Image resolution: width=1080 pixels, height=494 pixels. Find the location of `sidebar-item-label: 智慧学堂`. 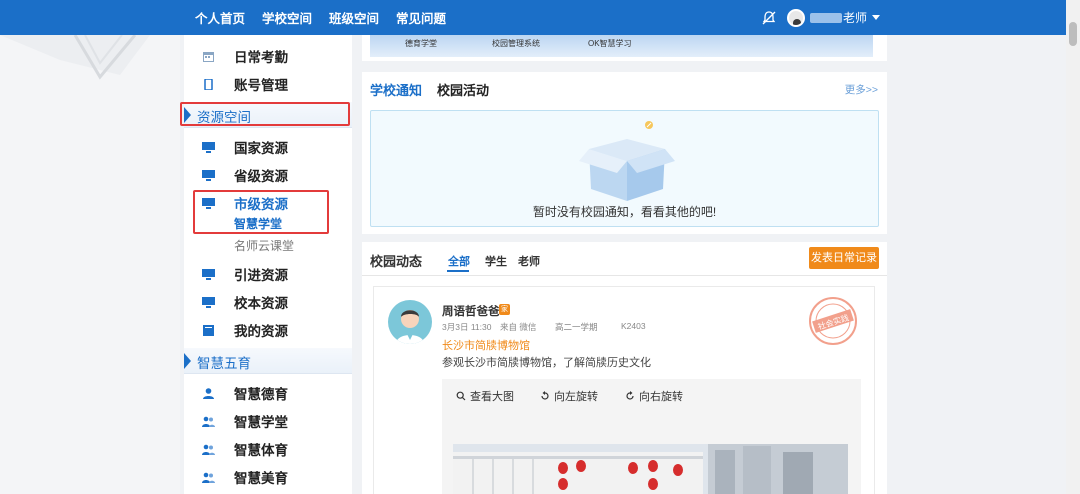

sidebar-item-label: 智慧学堂 is located at coordinates (261, 422).